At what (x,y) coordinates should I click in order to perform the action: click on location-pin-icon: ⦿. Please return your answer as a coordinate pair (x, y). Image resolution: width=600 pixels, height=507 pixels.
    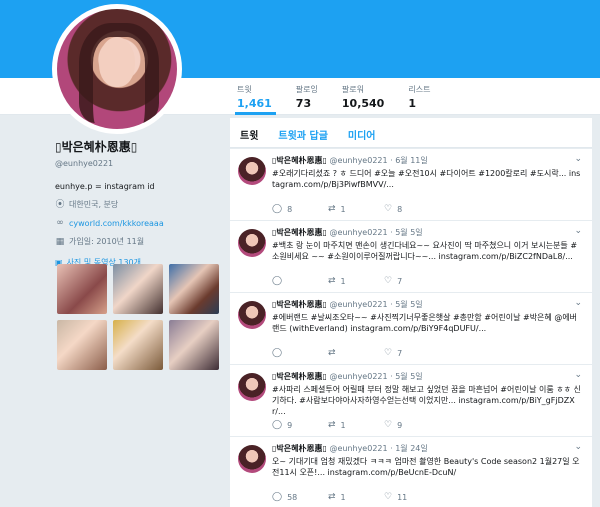
    Looking at the image, I should click on (60, 204).